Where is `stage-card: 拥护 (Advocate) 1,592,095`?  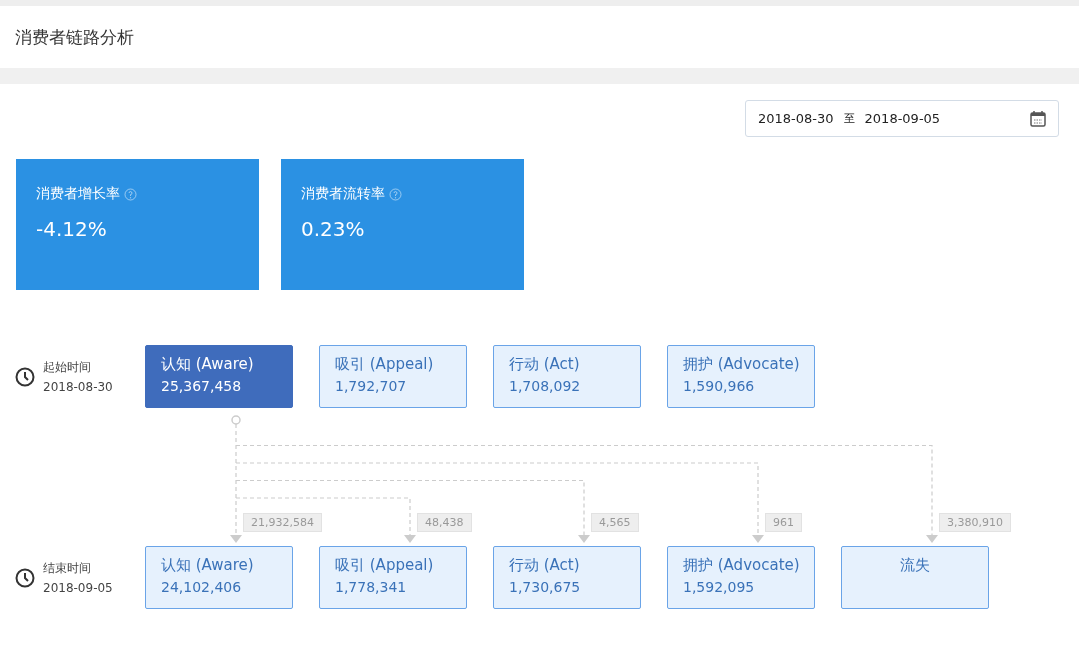
stage-card: 拥护 (Advocate) 1,592,095 is located at coordinates (741, 577).